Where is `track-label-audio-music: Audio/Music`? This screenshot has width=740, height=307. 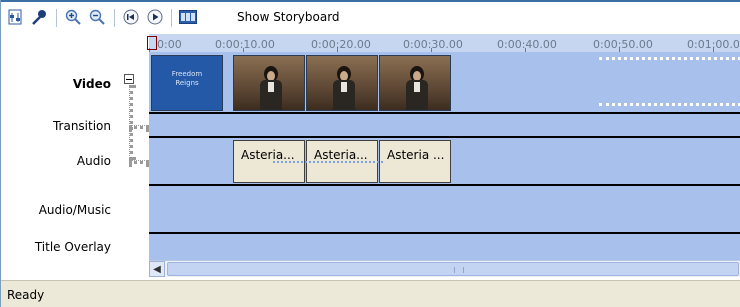 track-label-audio-music: Audio/Music is located at coordinates (74, 210).